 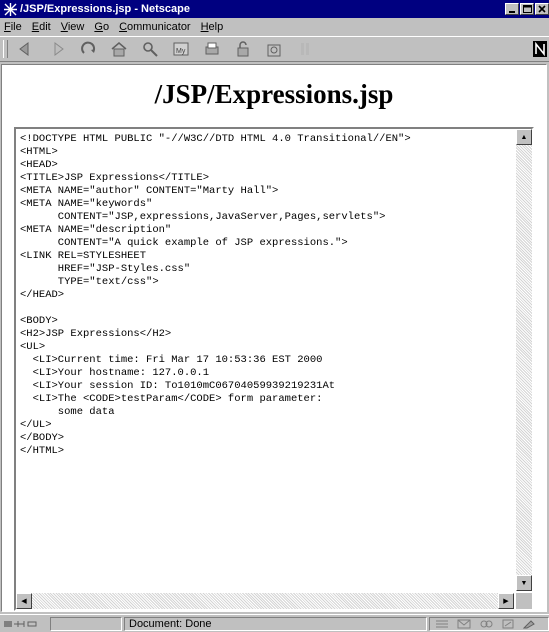 I want to click on code-line: <BODY>, so click(x=39, y=321).